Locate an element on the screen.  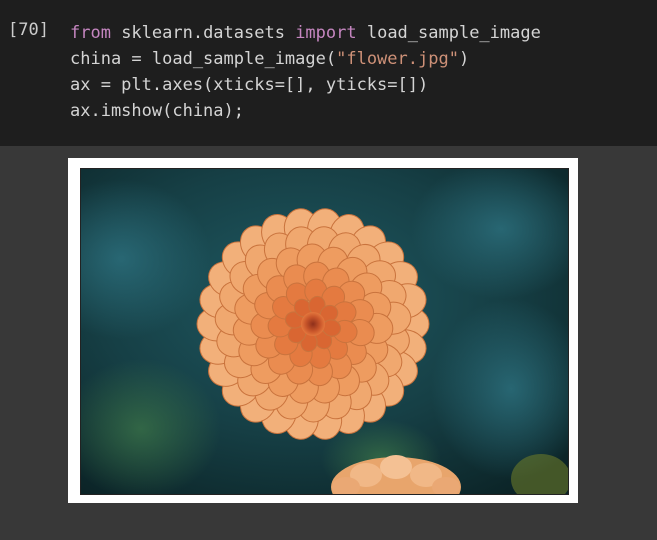
code-line: china = load_sample_image("flower.jpg") is located at coordinates (305, 59).